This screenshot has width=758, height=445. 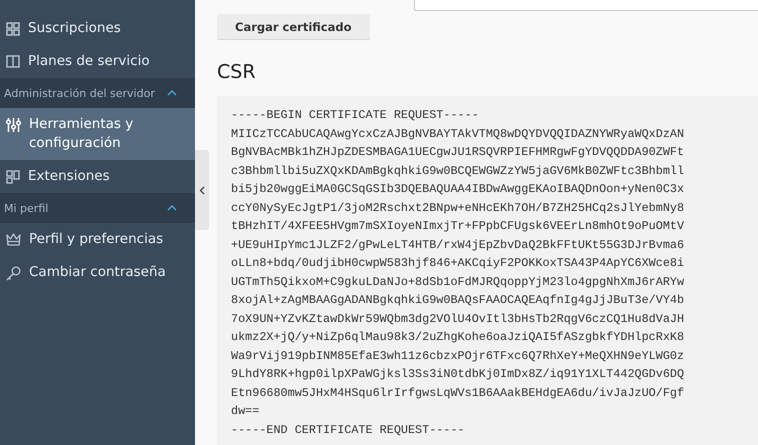 I want to click on csr-line: oLLn8+bdq/0udjibH0cwpW583hjf846+AKCqiyF2POKKoxTSA43P4ApYC6XWce8i, so click(x=458, y=263).